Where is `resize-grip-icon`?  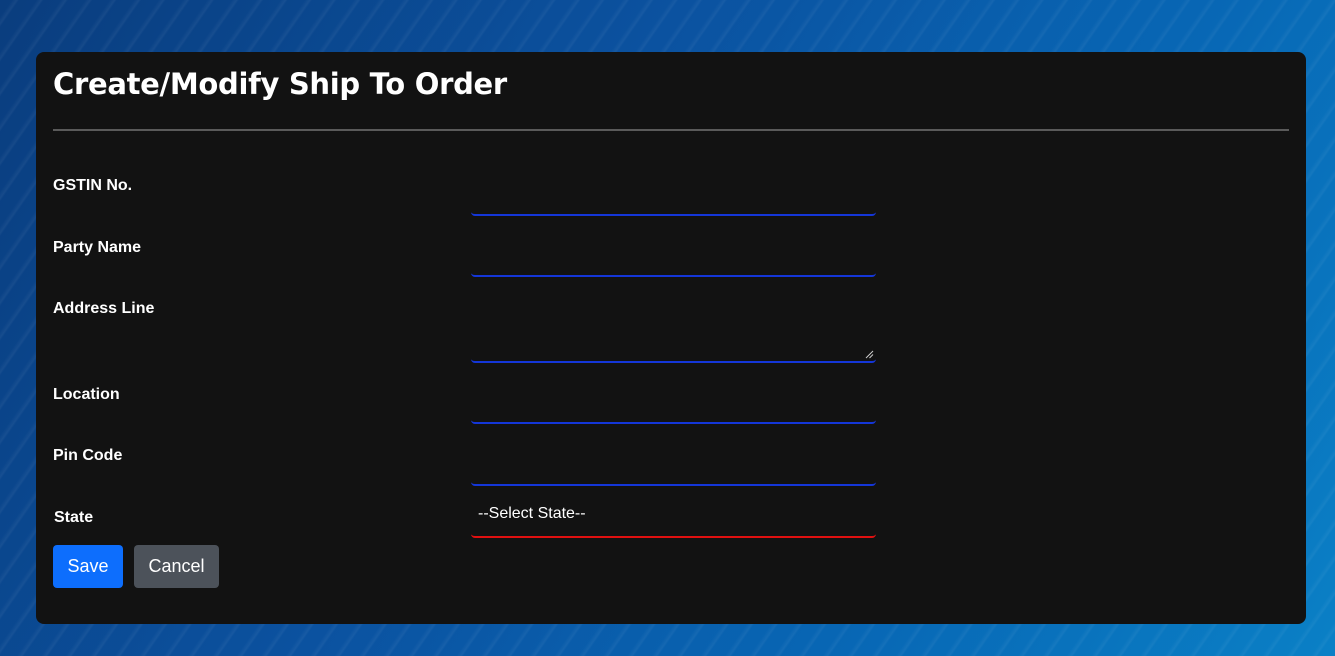
resize-grip-icon is located at coordinates (869, 354).